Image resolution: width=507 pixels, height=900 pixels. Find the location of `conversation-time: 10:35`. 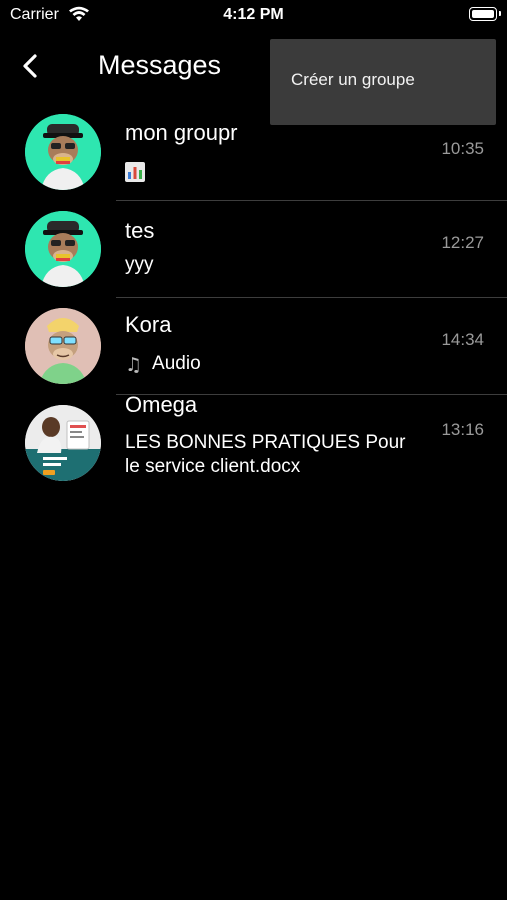

conversation-time: 10:35 is located at coordinates (462, 148).